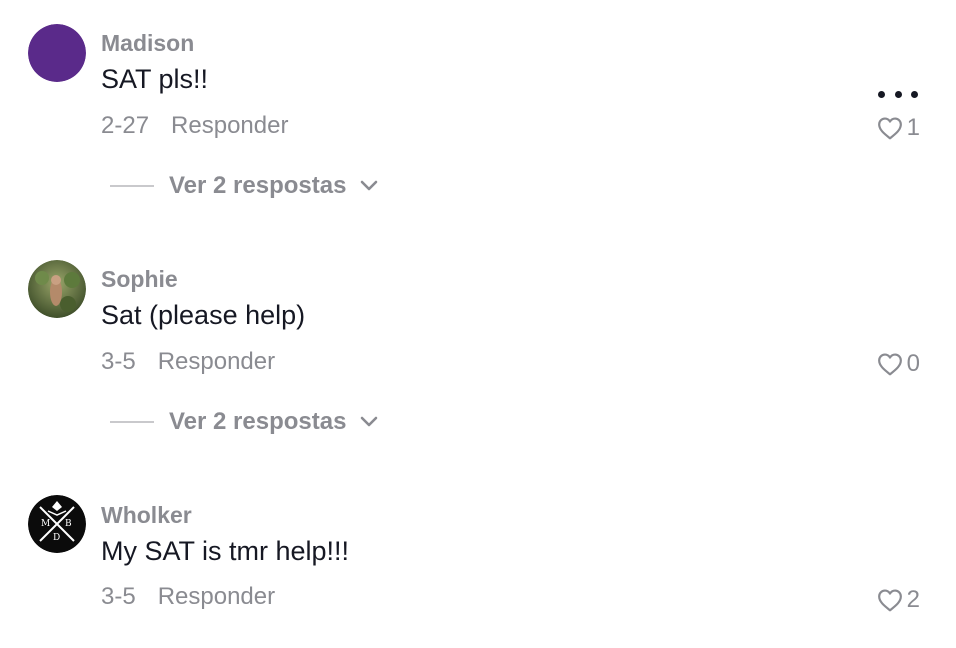  What do you see at coordinates (57, 524) in the screenshot?
I see `avatar: M B D` at bounding box center [57, 524].